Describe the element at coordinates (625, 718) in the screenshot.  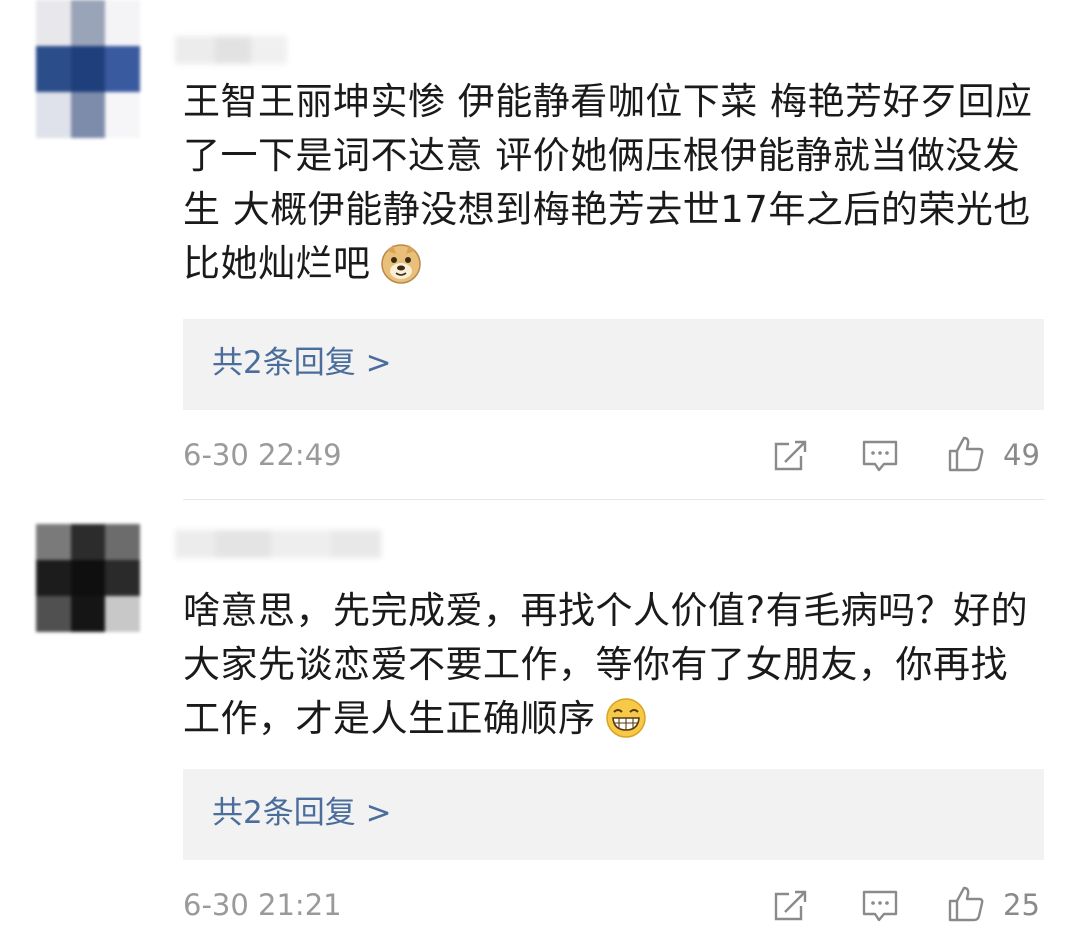
I see `grin-emoji-icon` at that location.